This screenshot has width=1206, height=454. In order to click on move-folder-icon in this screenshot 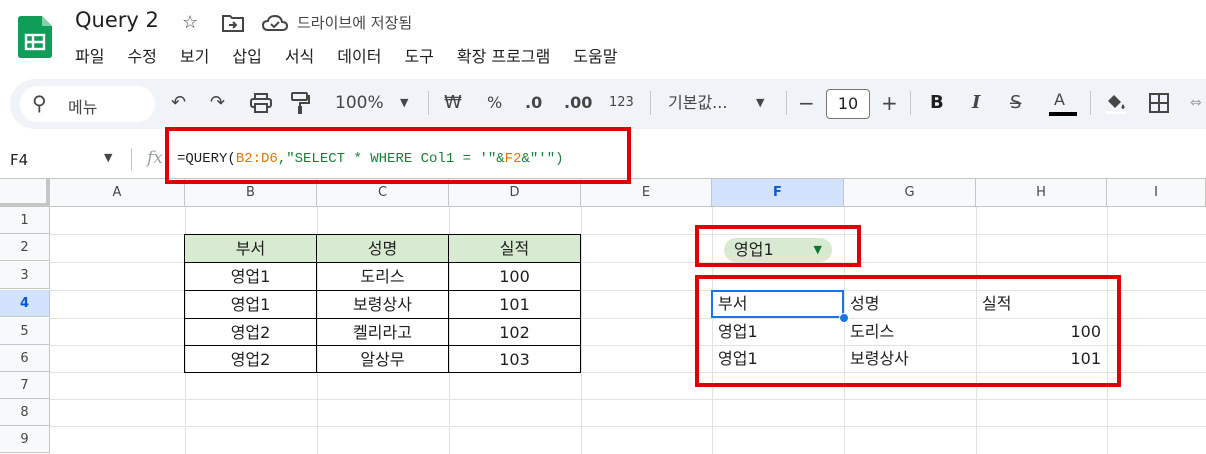, I will do `click(233, 23)`.